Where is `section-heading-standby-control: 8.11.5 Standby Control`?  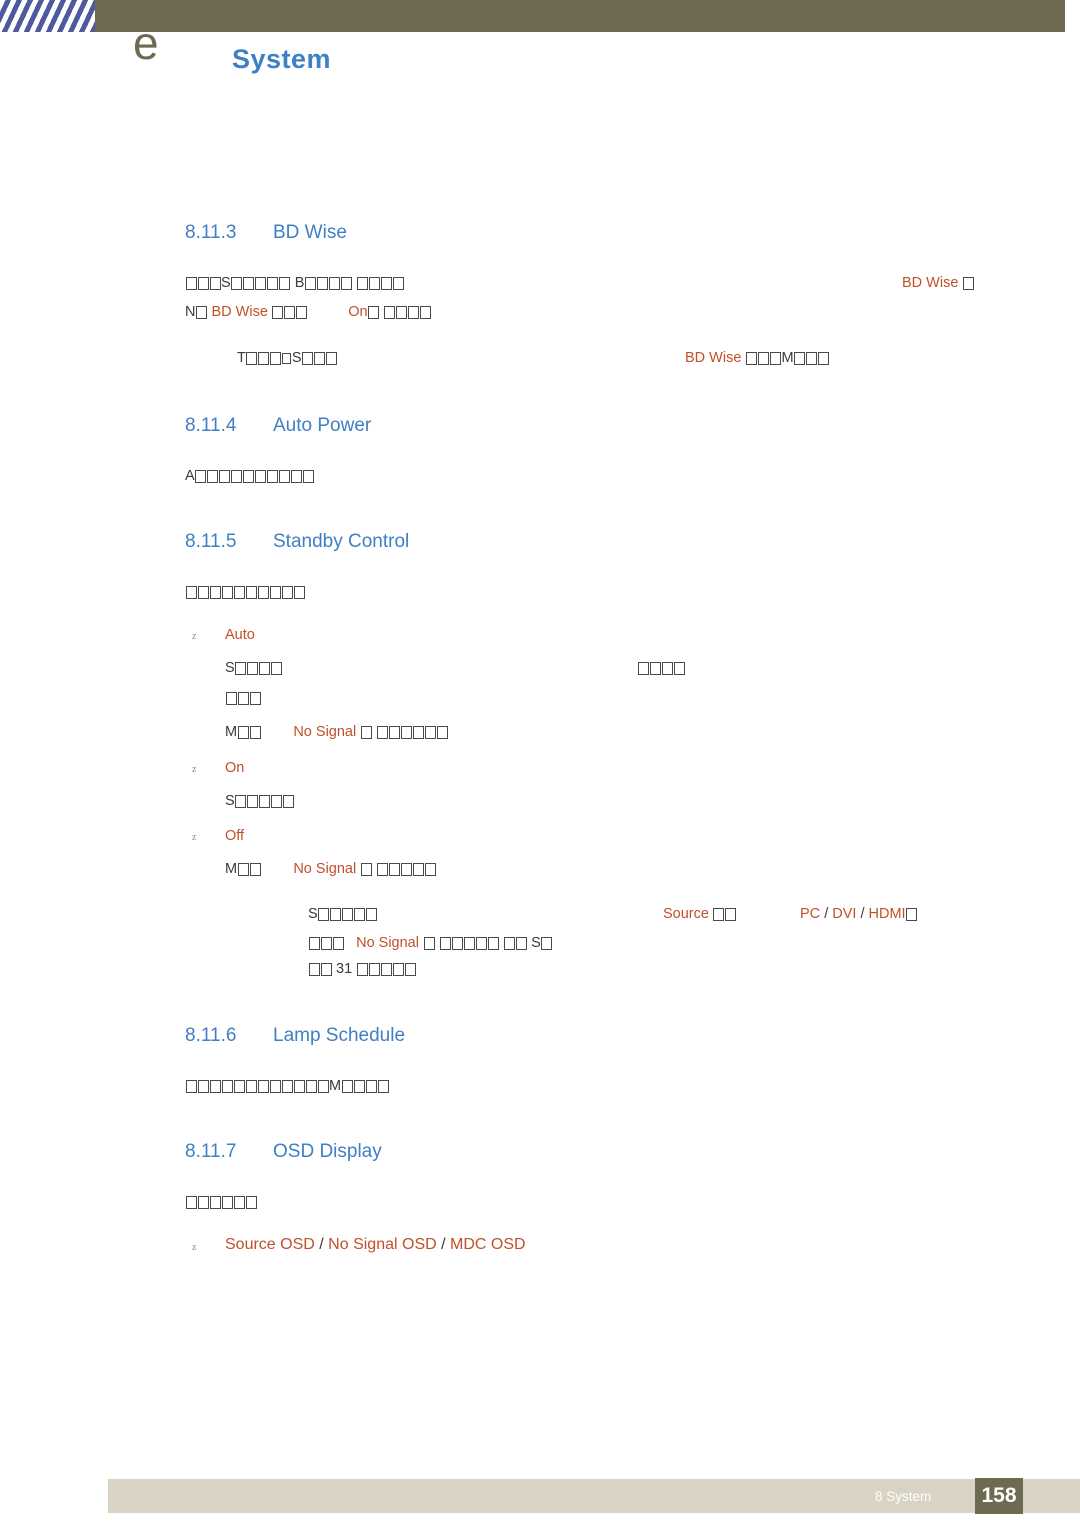
section-heading-standby-control: 8.11.5 Standby Control is located at coordinates (297, 542).